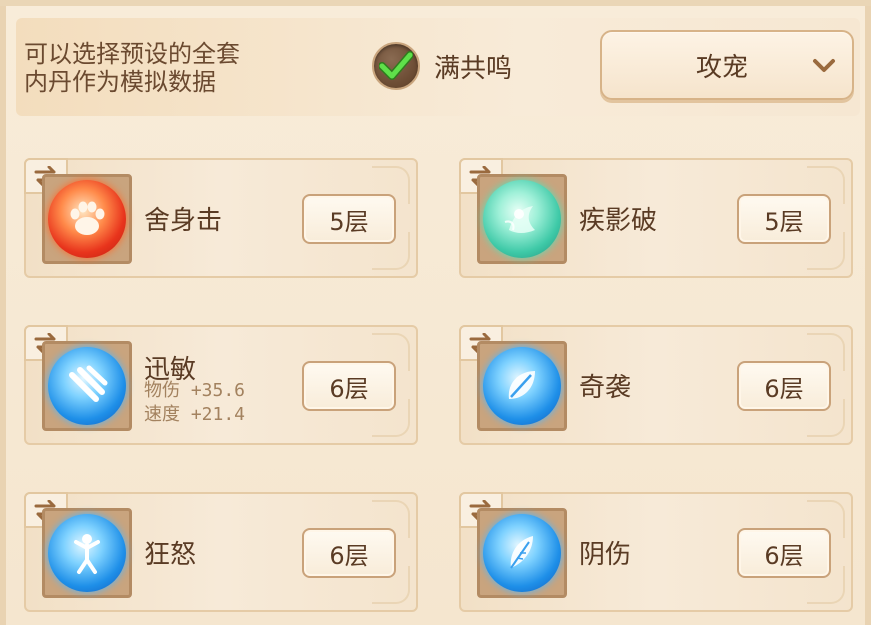 Image resolution: width=871 pixels, height=625 pixels. I want to click on preset-dropdown: 攻宠, so click(727, 65).